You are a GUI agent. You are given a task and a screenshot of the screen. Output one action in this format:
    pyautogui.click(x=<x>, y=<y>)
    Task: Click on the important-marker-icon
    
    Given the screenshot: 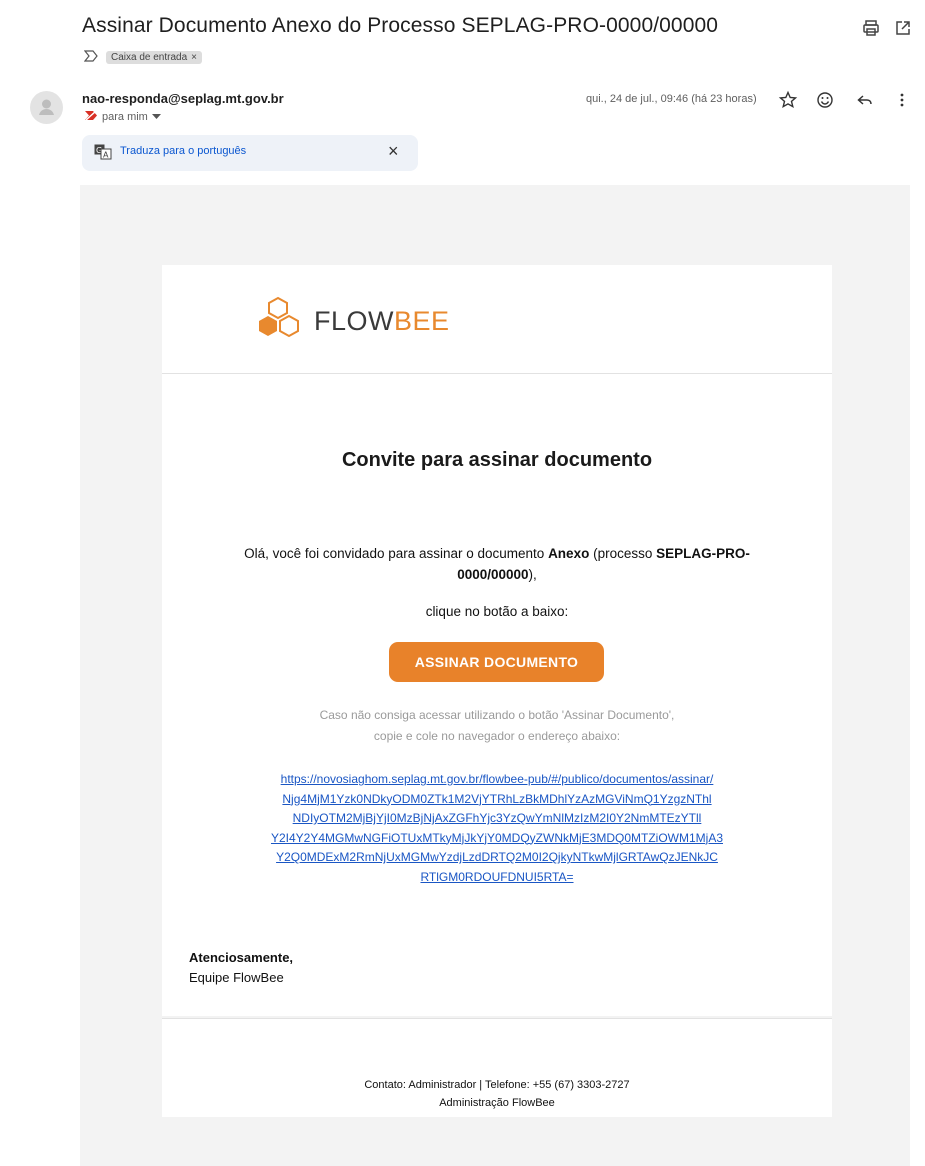 What is the action you would take?
    pyautogui.click(x=90, y=57)
    